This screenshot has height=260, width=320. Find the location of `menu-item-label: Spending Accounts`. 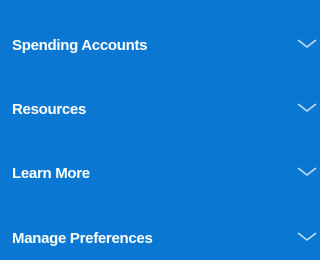

menu-item-label: Spending Accounts is located at coordinates (80, 45).